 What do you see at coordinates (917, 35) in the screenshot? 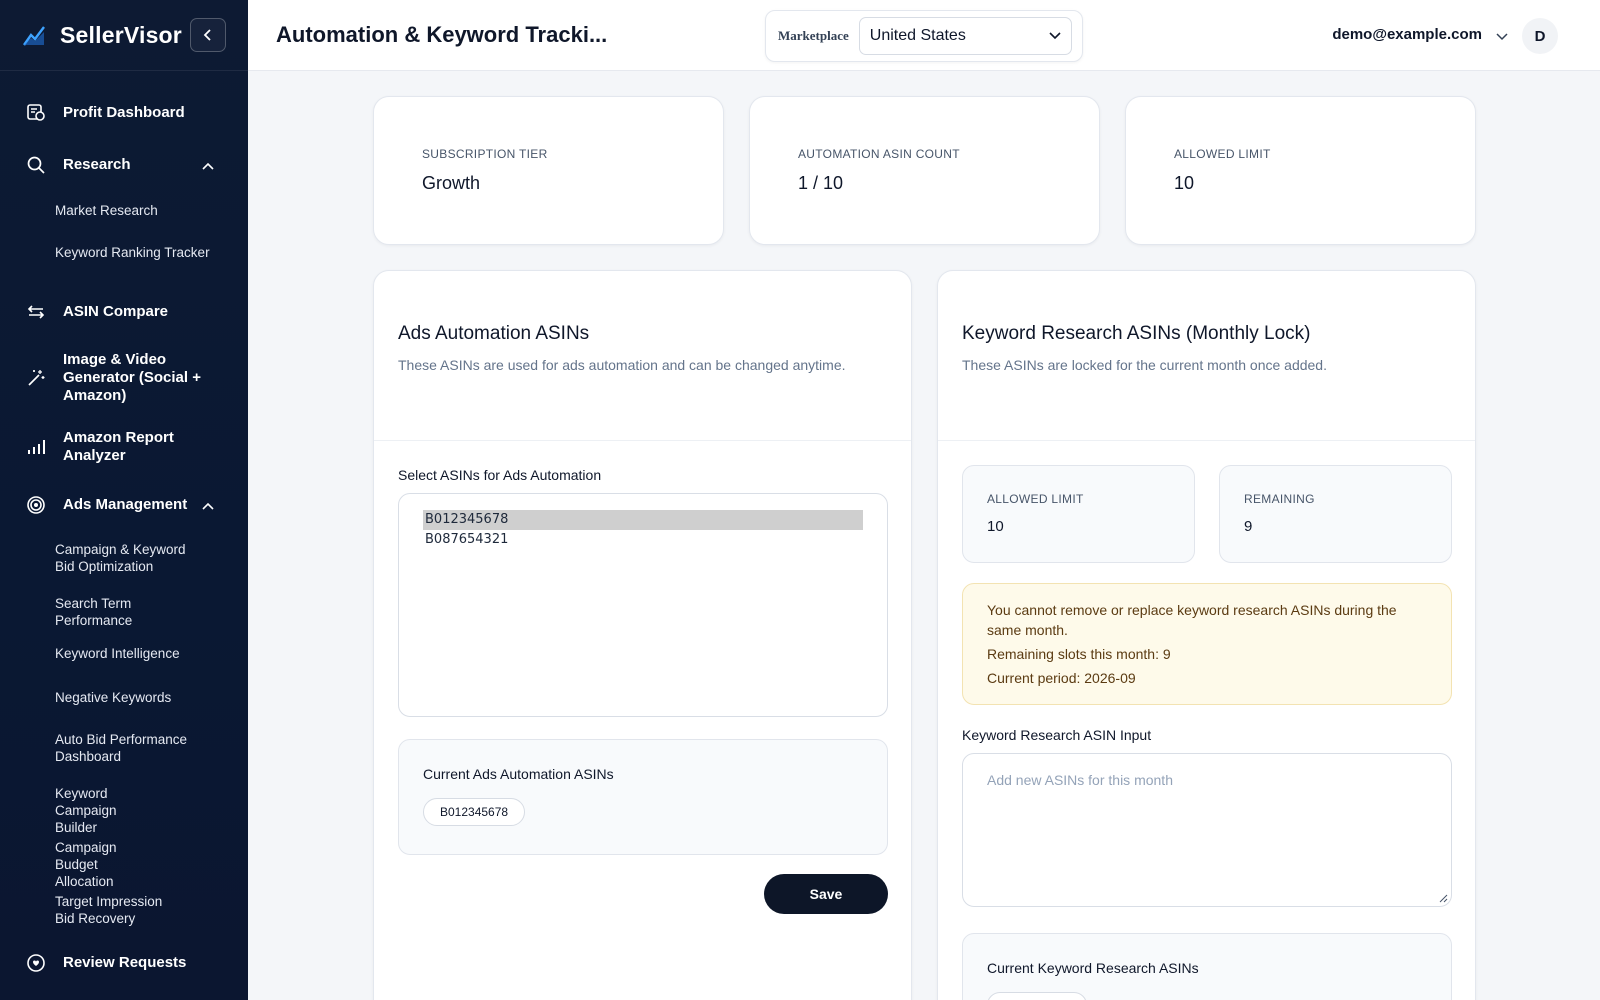
I see `marketplace-value: United States` at bounding box center [917, 35].